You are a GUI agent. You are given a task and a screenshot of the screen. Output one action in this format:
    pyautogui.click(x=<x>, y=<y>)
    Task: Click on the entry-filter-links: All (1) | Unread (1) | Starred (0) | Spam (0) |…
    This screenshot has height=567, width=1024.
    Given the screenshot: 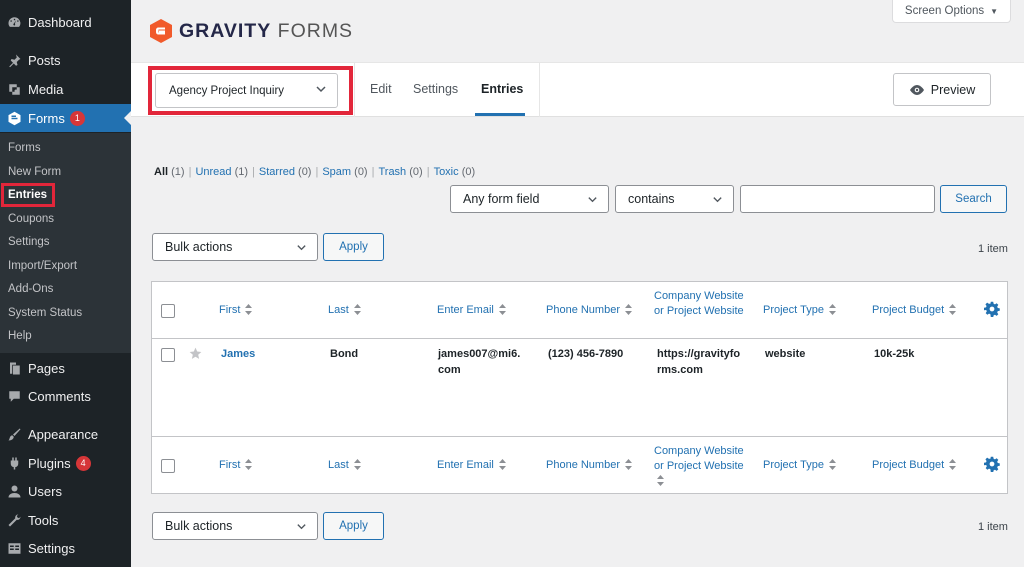 What is the action you would take?
    pyautogui.click(x=315, y=172)
    